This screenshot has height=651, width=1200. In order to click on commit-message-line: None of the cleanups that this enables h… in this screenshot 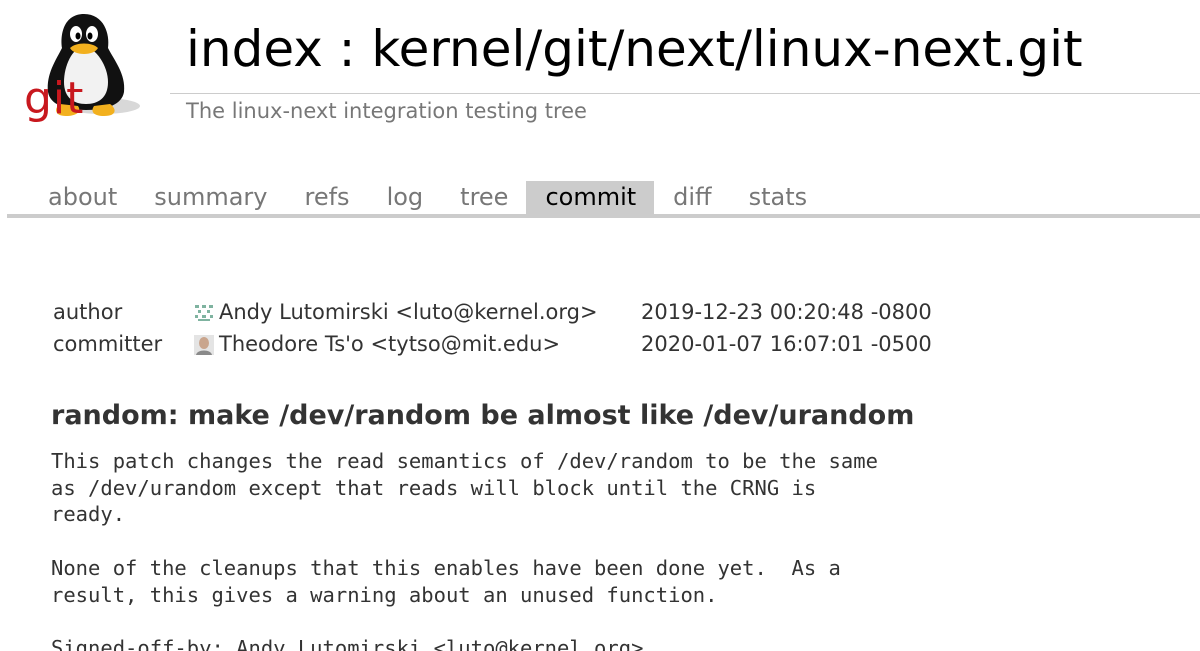, I will do `click(446, 567)`.